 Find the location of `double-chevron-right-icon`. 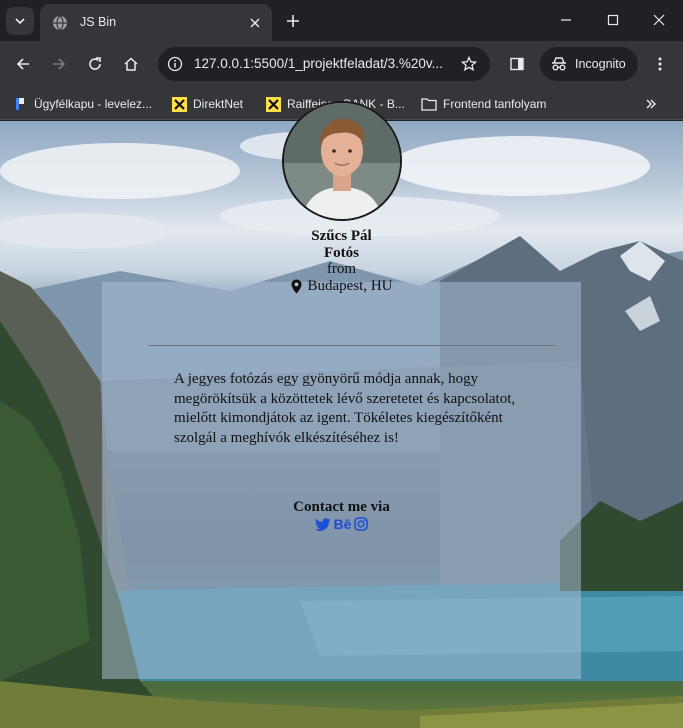

double-chevron-right-icon is located at coordinates (651, 104).